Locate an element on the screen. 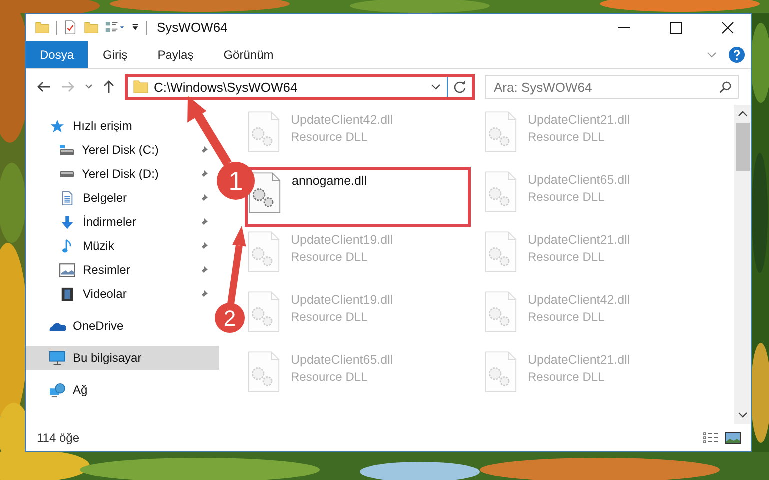 The width and height of the screenshot is (769, 480). ribbon-tab: Giriş is located at coordinates (115, 54).